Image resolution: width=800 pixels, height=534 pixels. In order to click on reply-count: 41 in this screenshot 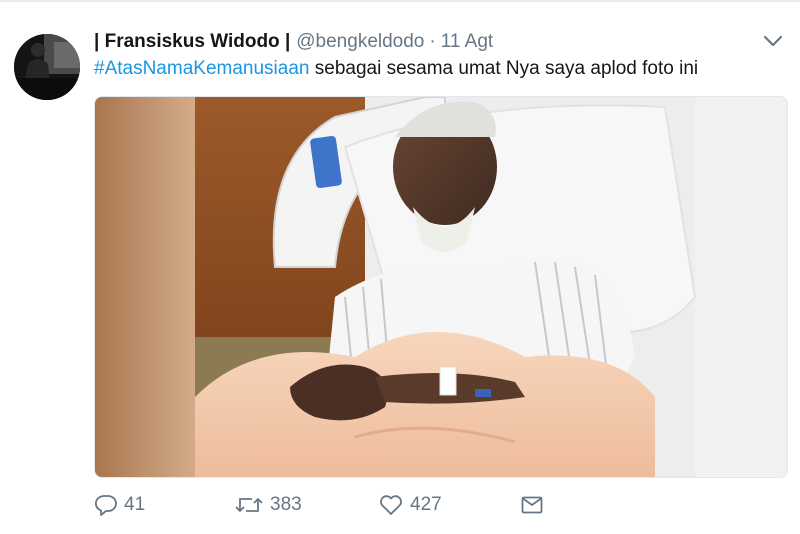, I will do `click(135, 504)`.